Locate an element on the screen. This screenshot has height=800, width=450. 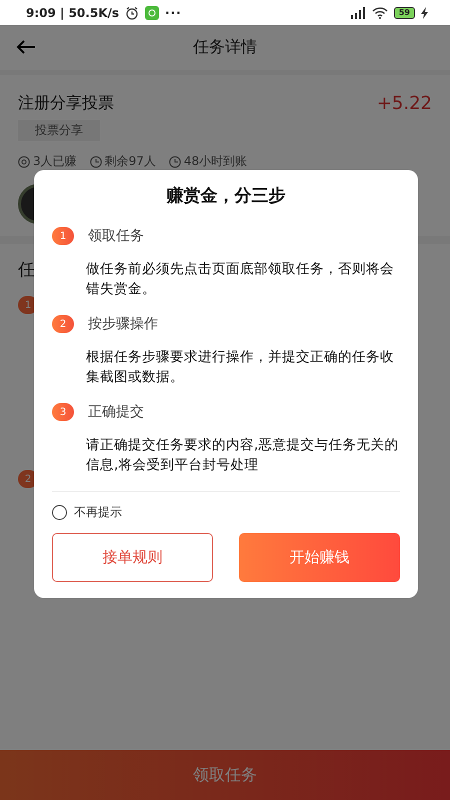
step-title: 正确提交 is located at coordinates (116, 412).